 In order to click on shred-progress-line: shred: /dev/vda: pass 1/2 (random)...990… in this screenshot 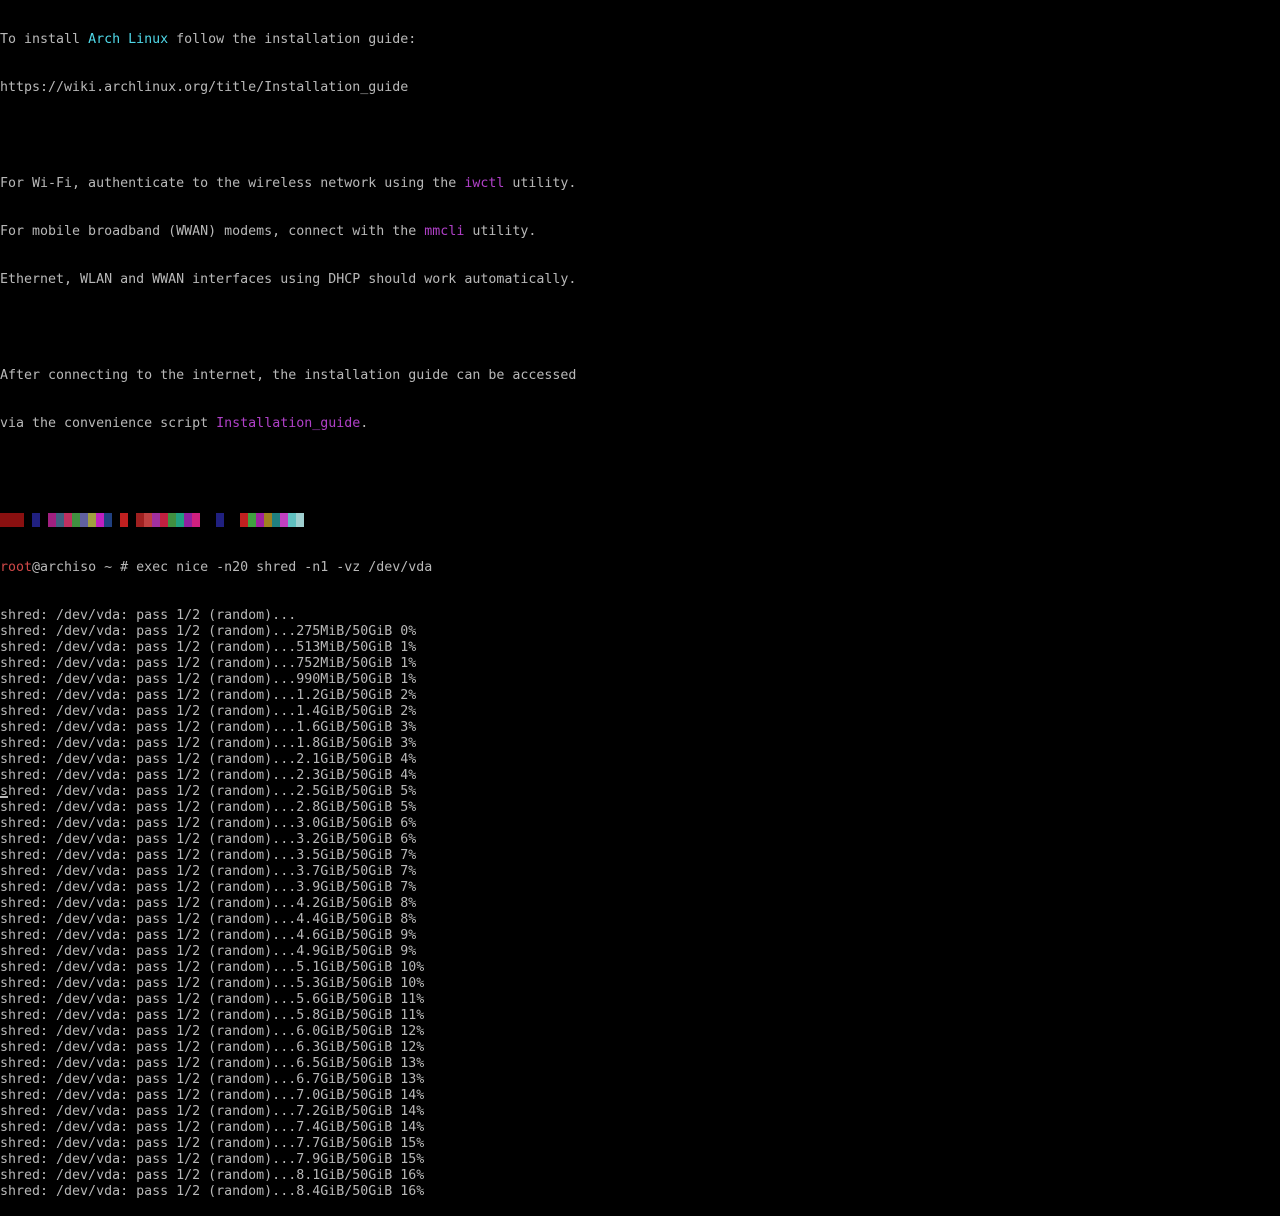, I will do `click(208, 679)`.